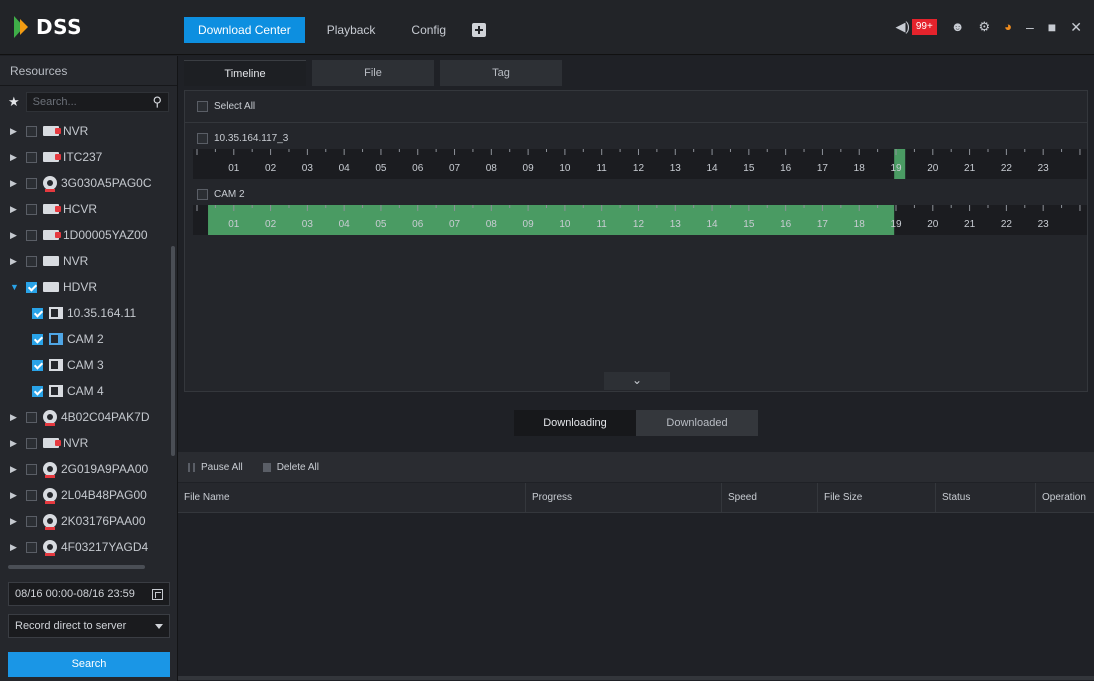  I want to click on column-progress: Progress, so click(624, 497).